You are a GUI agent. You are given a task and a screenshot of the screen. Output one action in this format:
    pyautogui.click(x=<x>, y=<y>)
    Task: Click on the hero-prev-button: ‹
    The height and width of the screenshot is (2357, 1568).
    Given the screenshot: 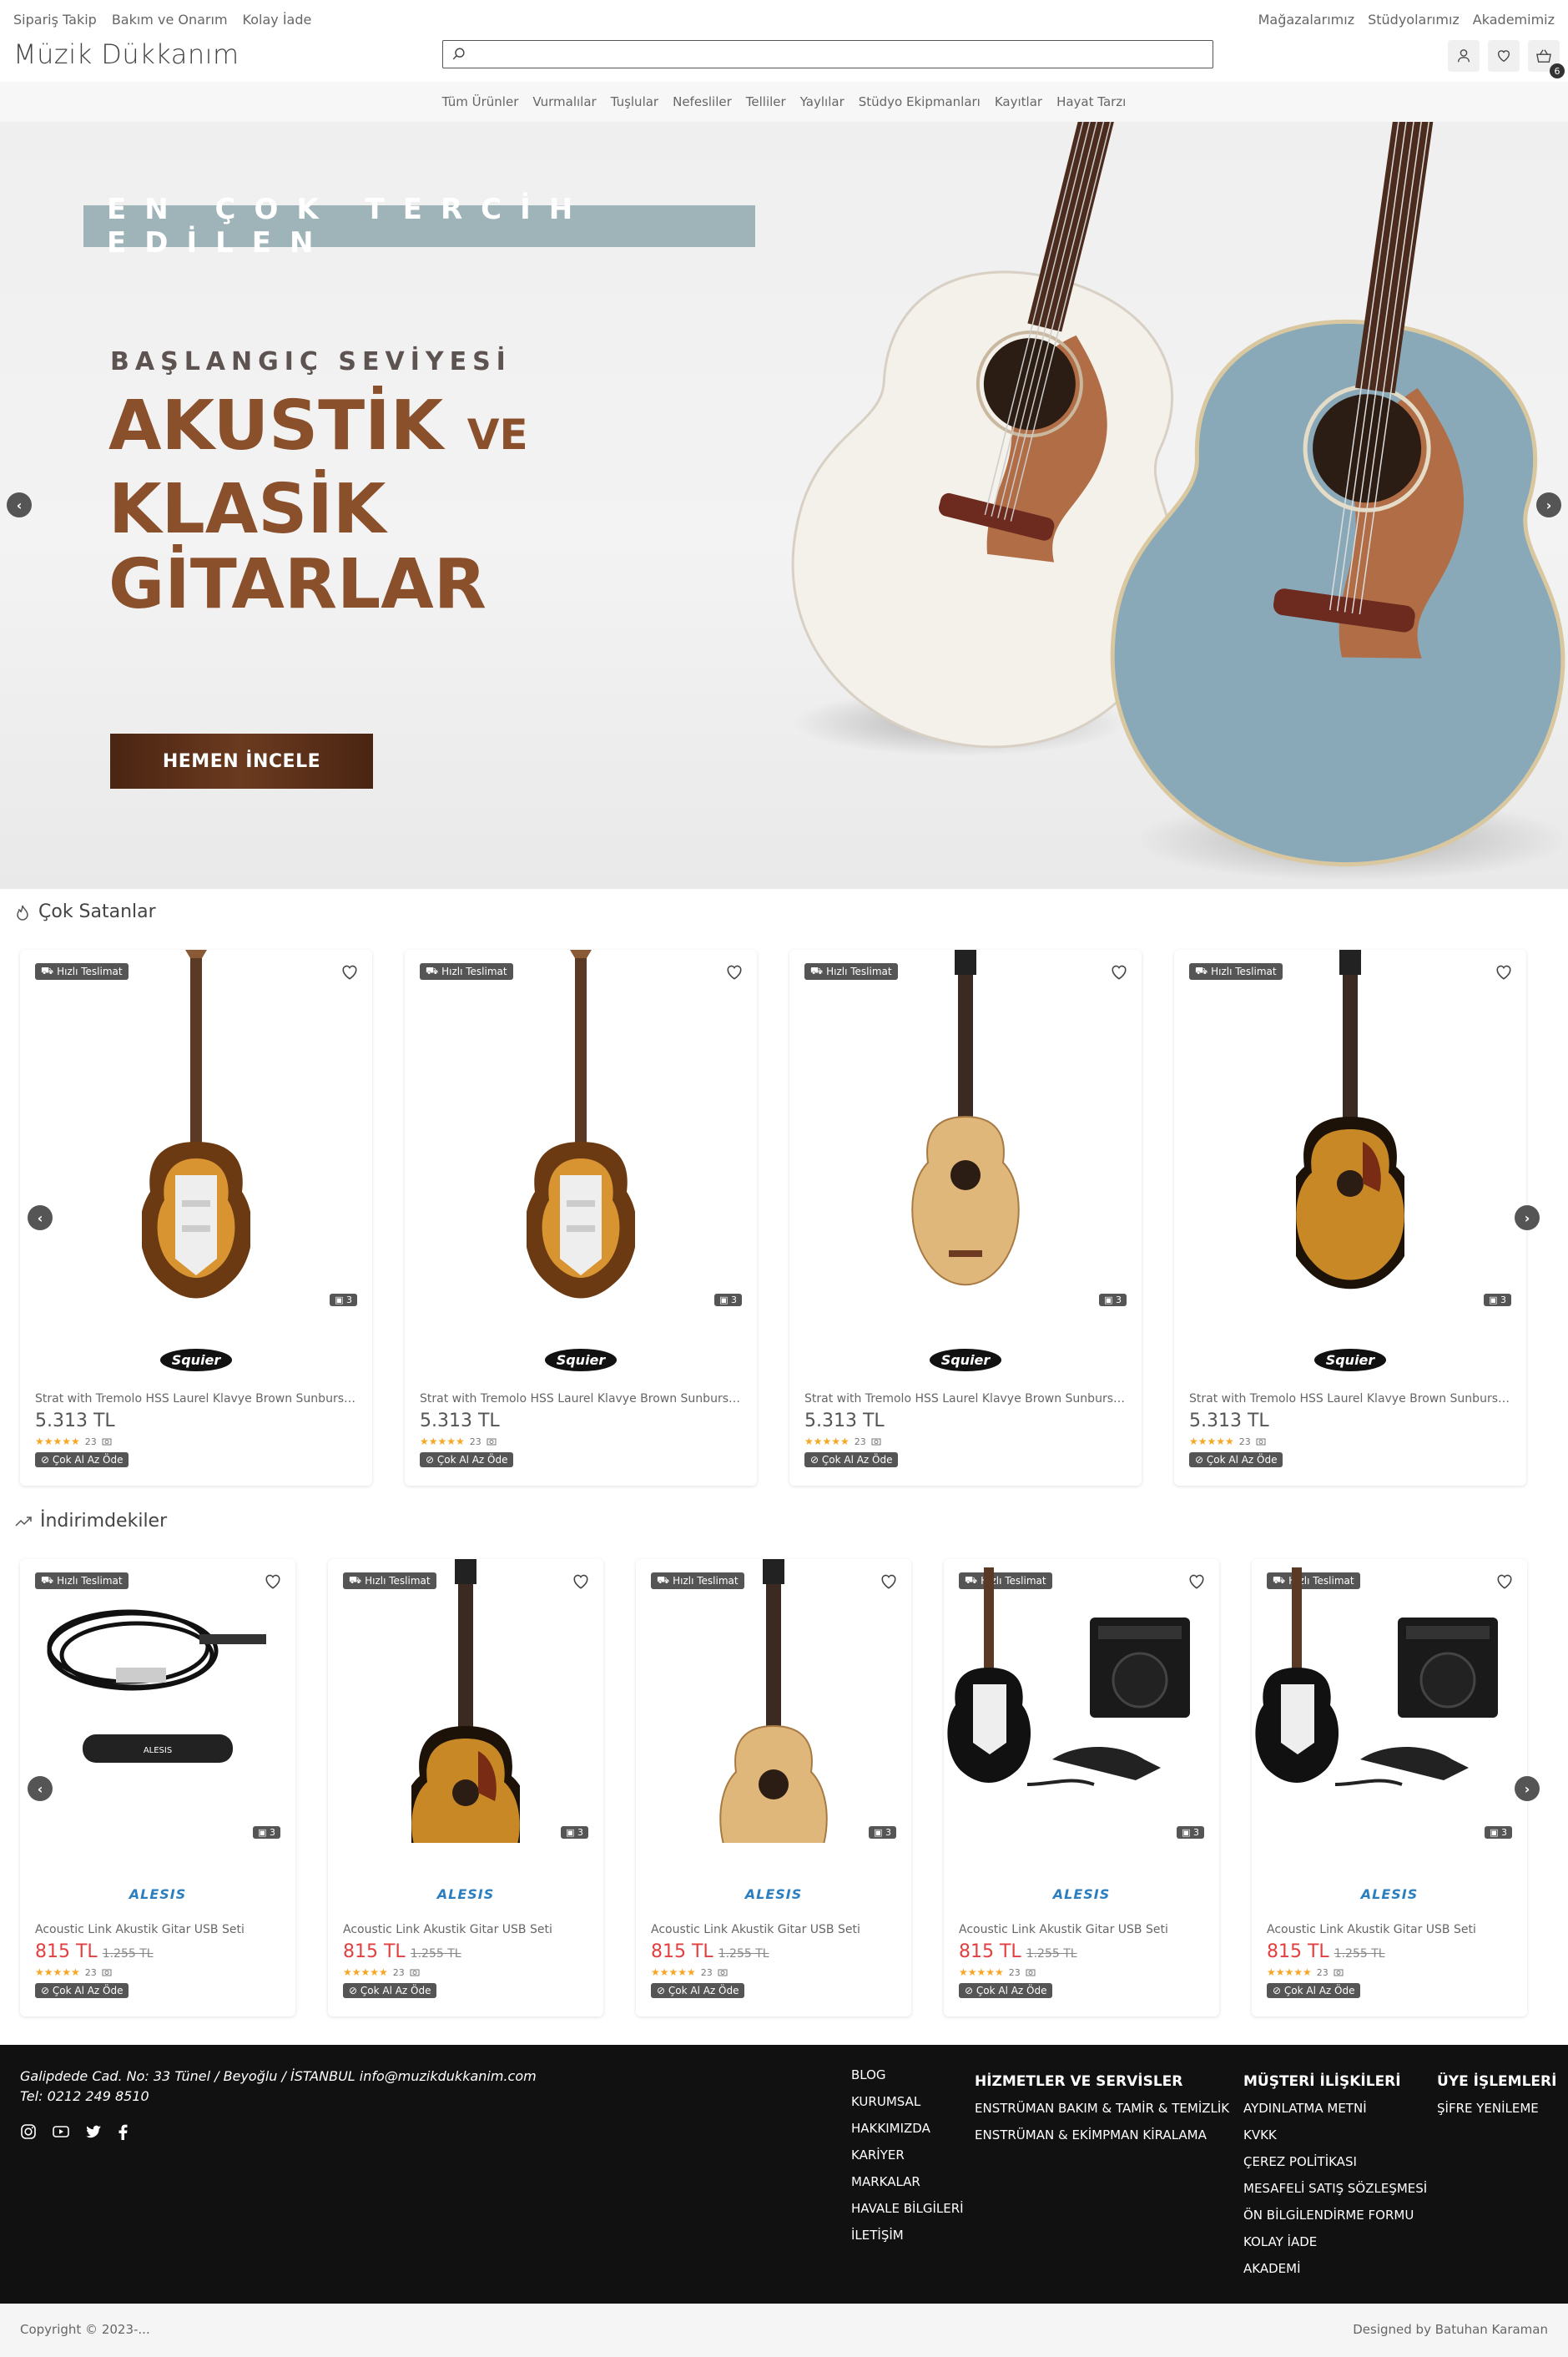 What is the action you would take?
    pyautogui.click(x=19, y=504)
    